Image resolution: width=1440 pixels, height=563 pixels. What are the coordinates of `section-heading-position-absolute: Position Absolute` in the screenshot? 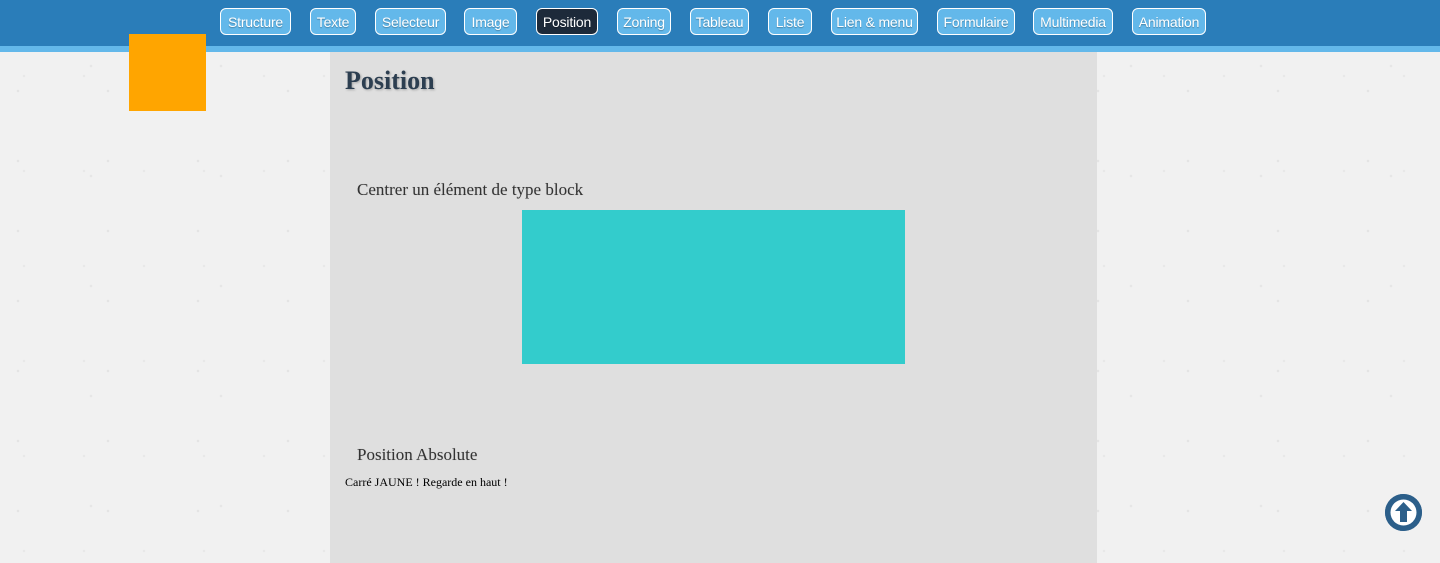 It's located at (417, 454).